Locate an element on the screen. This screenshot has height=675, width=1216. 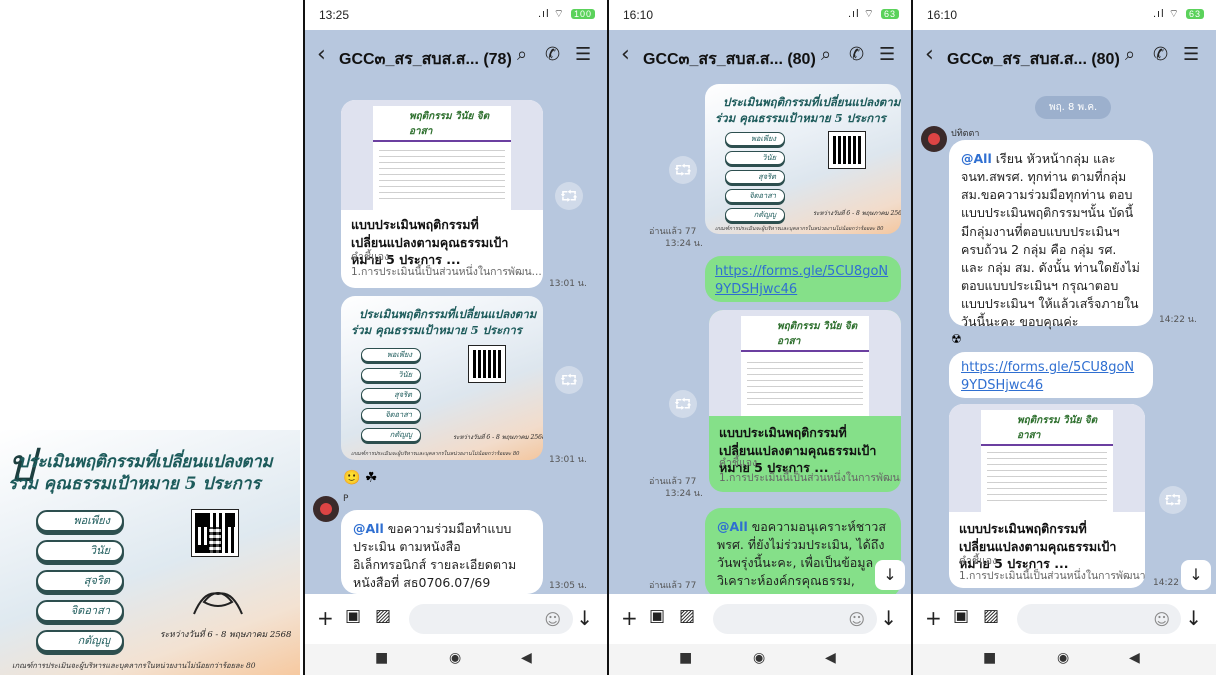
qr-code is located at coordinates (847, 150).